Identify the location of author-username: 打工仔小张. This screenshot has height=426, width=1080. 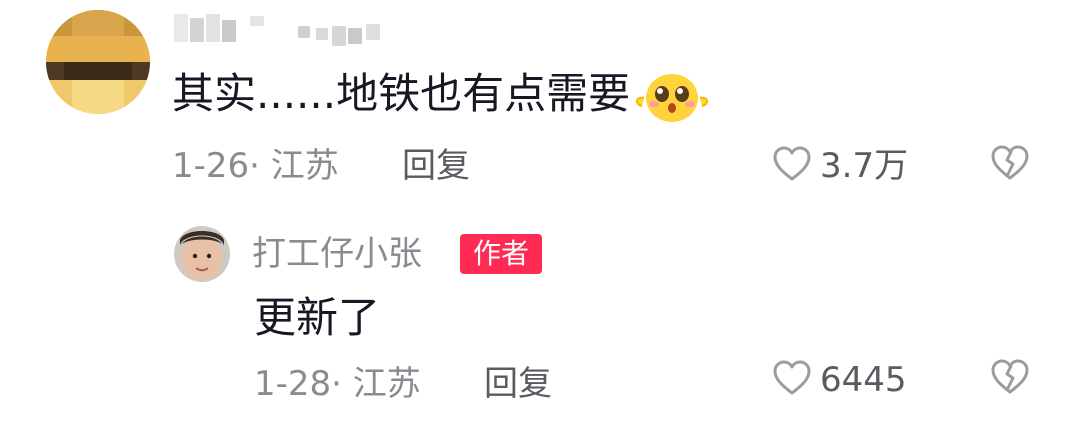
(337, 254).